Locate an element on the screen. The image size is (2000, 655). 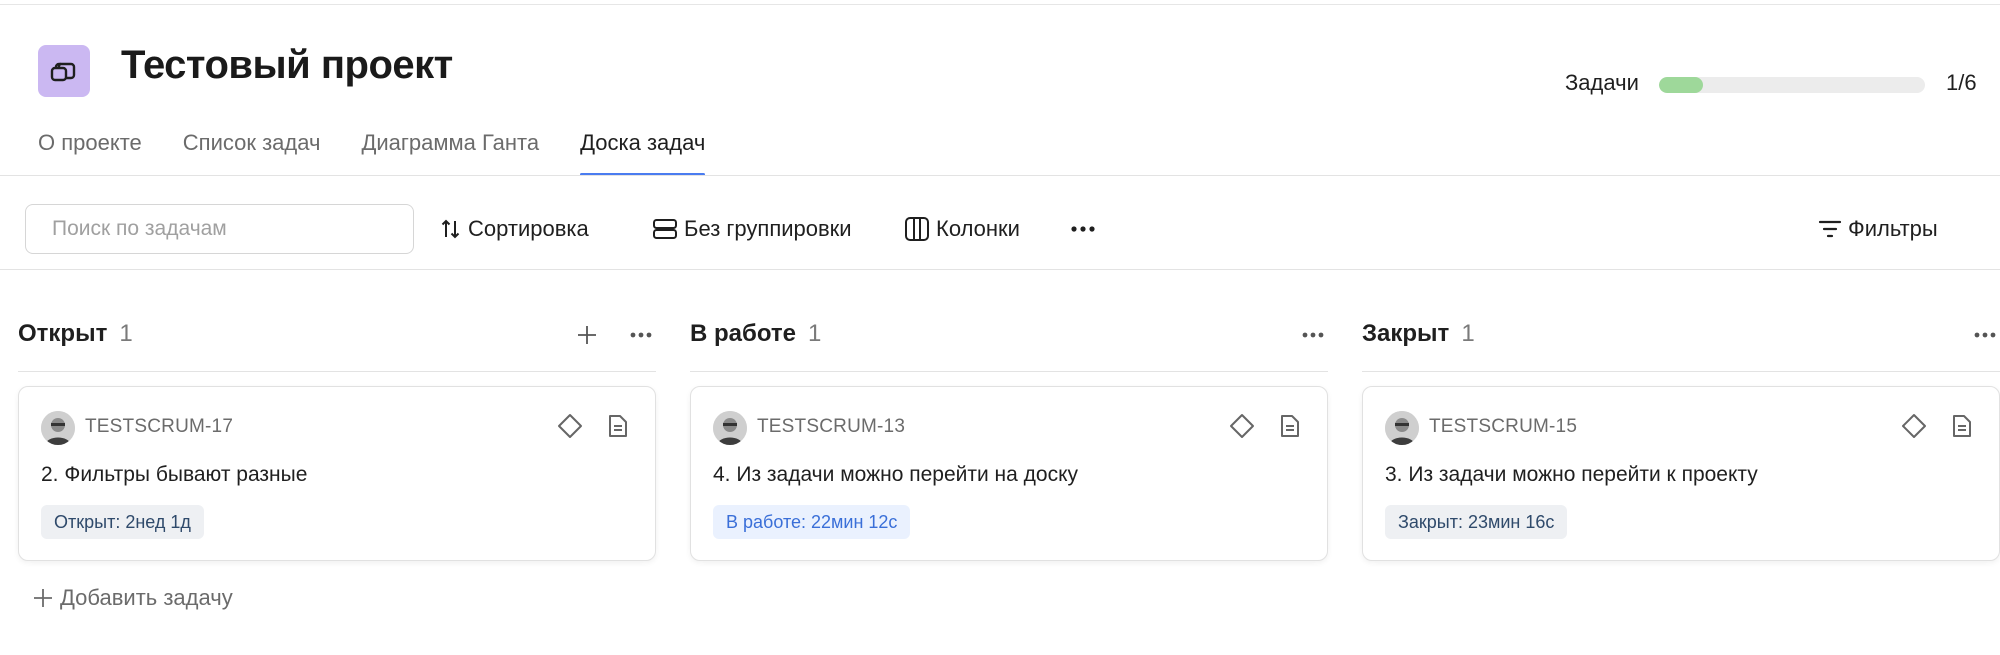
task-key: TESTSCRUM-15 is located at coordinates (1503, 427).